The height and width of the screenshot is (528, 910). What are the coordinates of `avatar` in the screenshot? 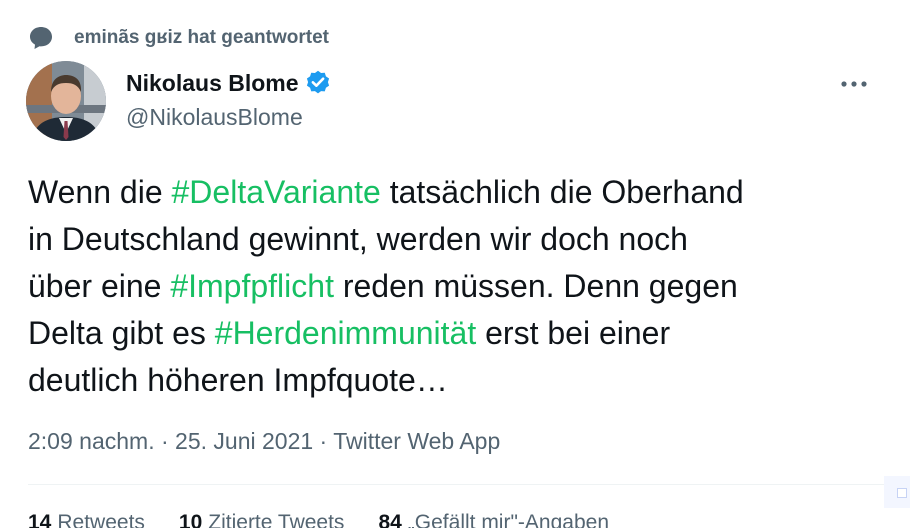 It's located at (66, 101).